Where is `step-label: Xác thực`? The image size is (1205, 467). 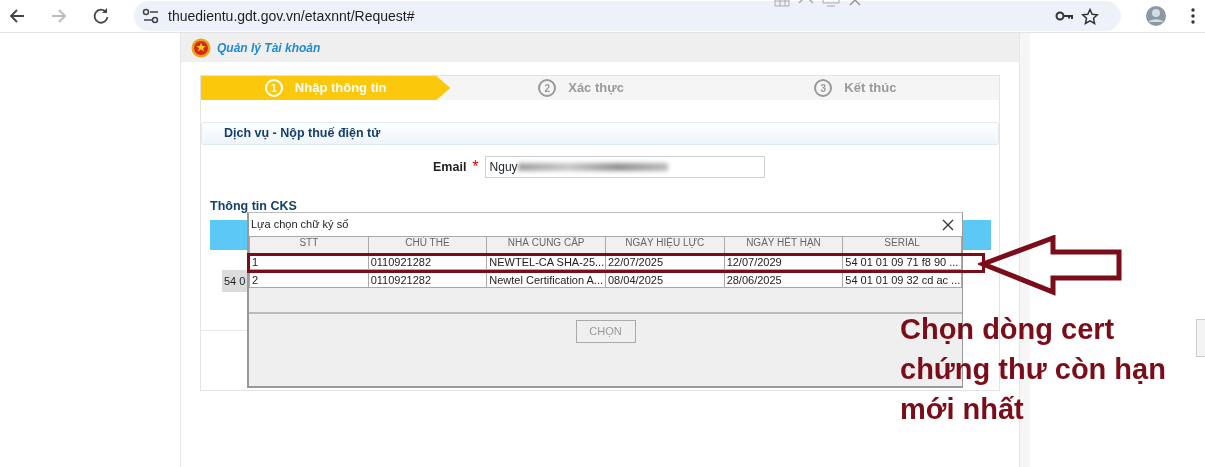 step-label: Xác thực is located at coordinates (596, 88).